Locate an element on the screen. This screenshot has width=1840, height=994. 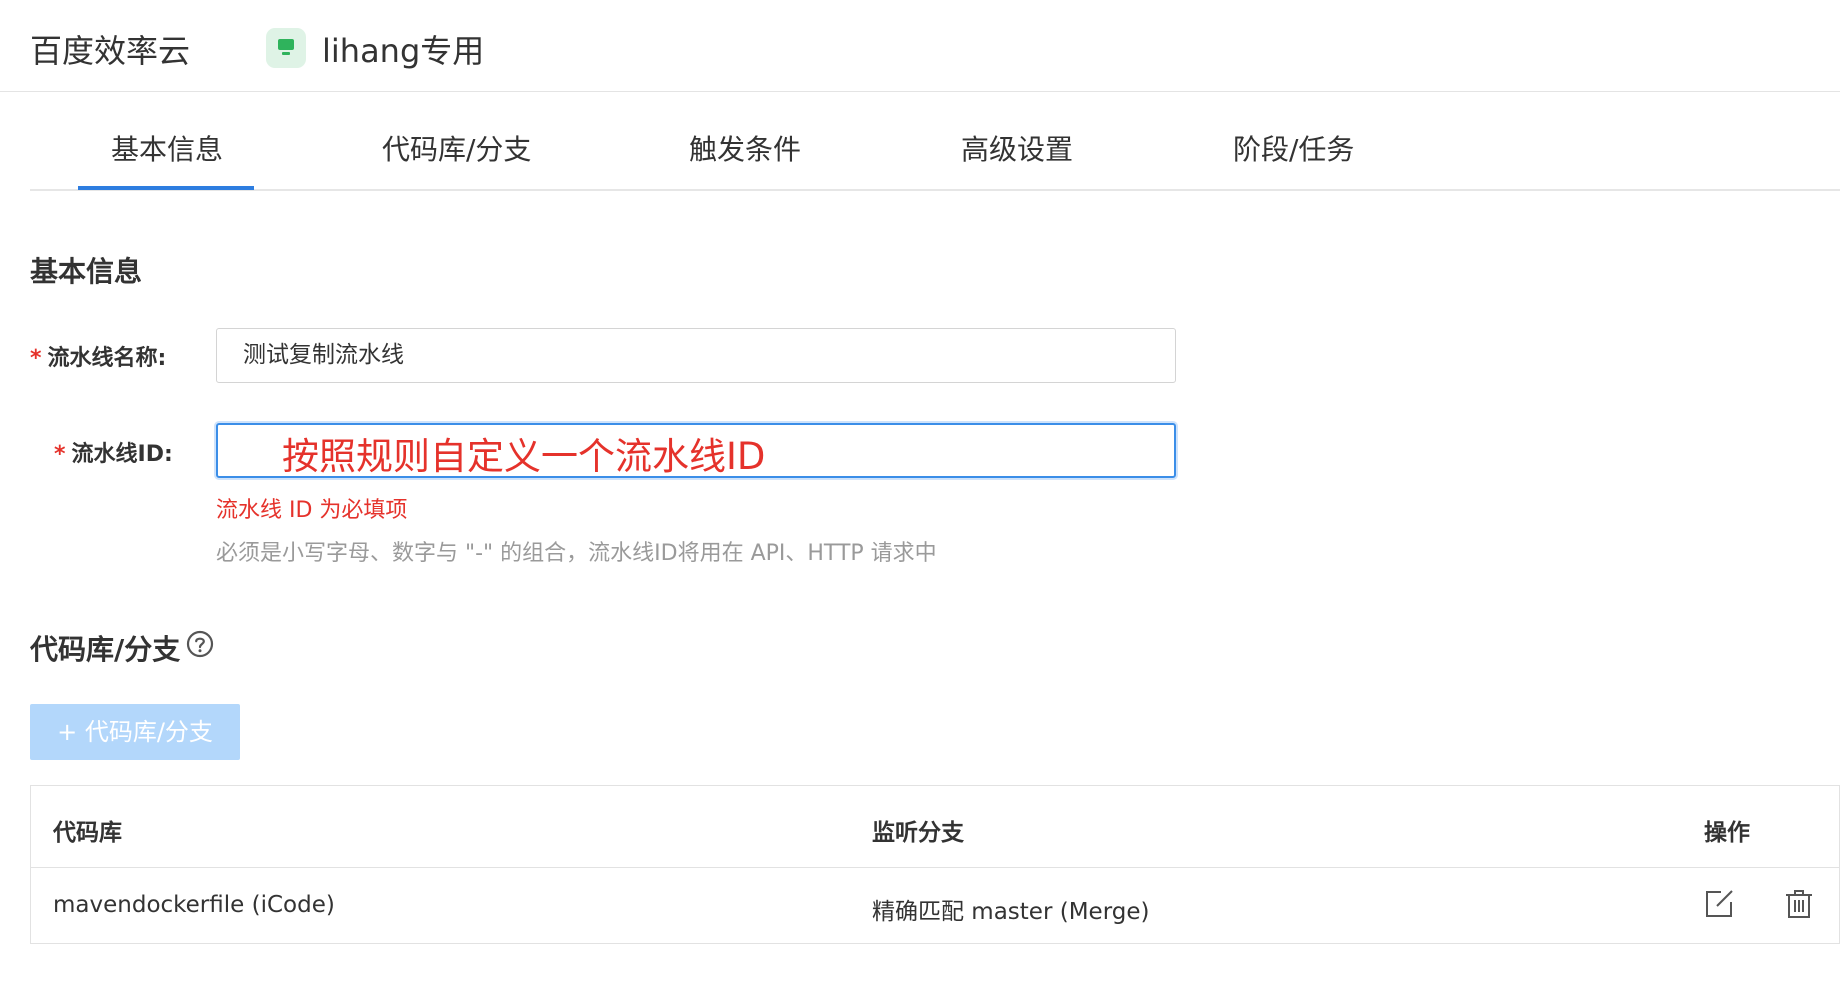
table-cell-repo: mavendockerfile (iCode) is located at coordinates (194, 905).